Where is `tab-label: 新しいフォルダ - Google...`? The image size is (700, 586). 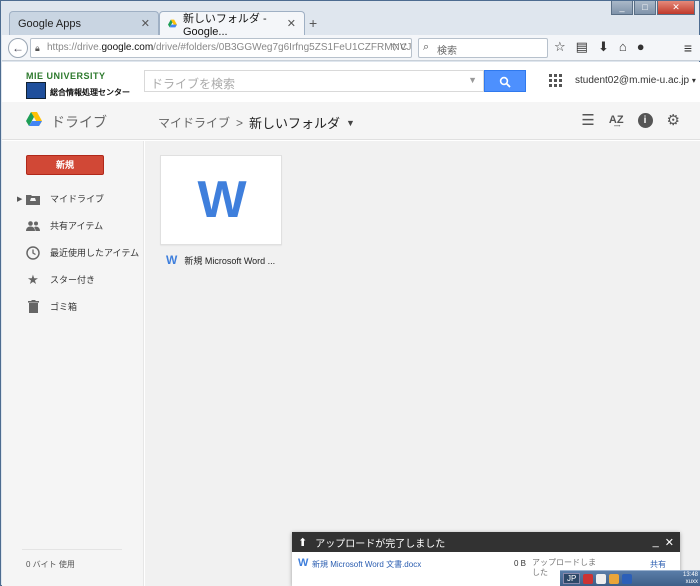 tab-label: 新しいフォルダ - Google... is located at coordinates (224, 25).